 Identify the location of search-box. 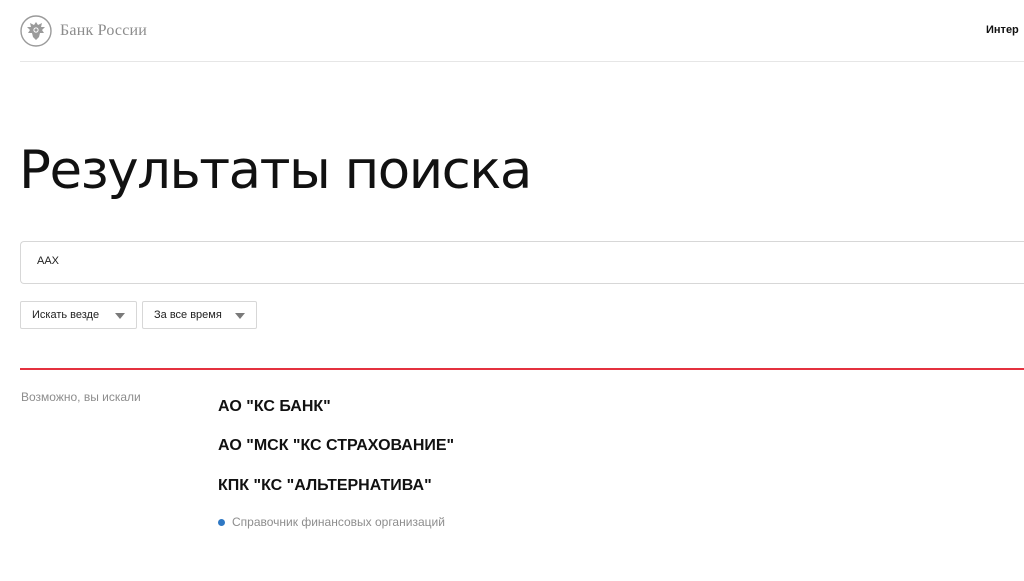
(522, 262).